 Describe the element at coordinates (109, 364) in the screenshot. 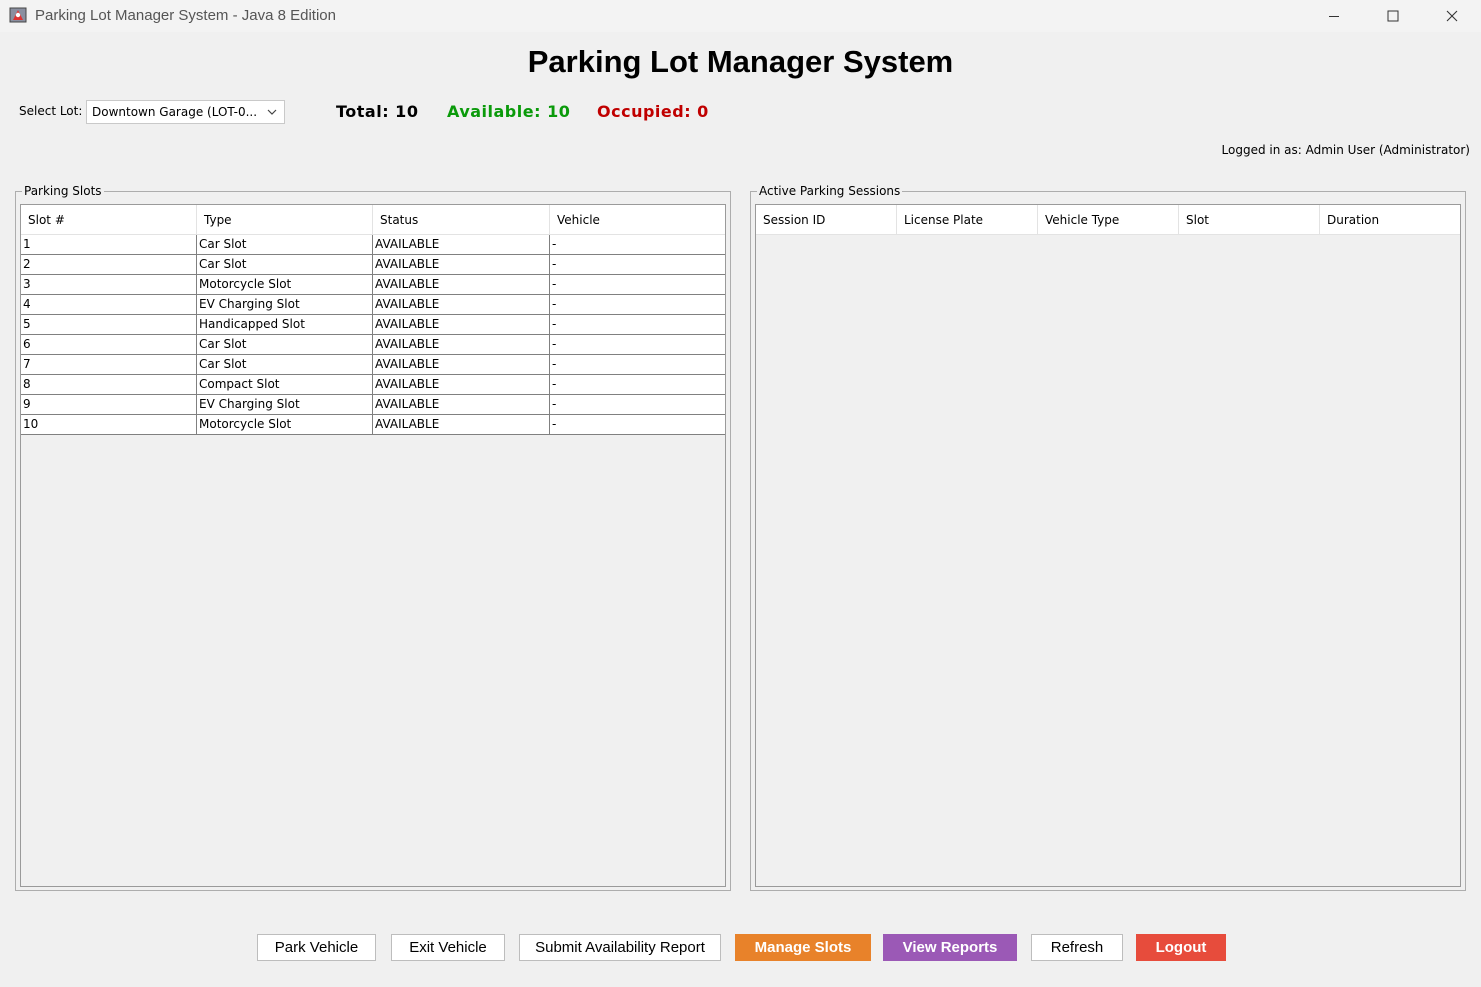

I see `table-cell: 7` at that location.